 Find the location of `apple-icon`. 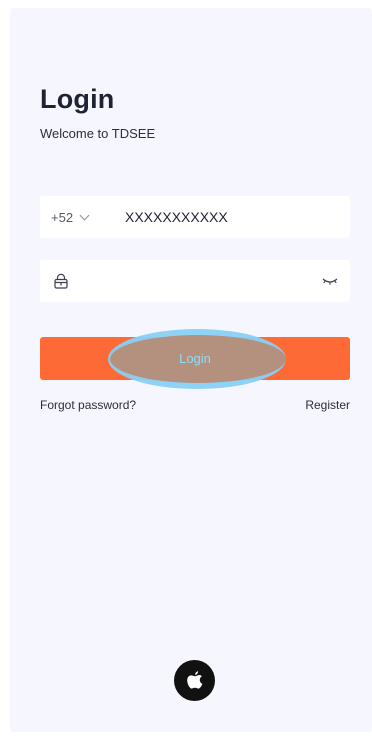

apple-icon is located at coordinates (194, 679).